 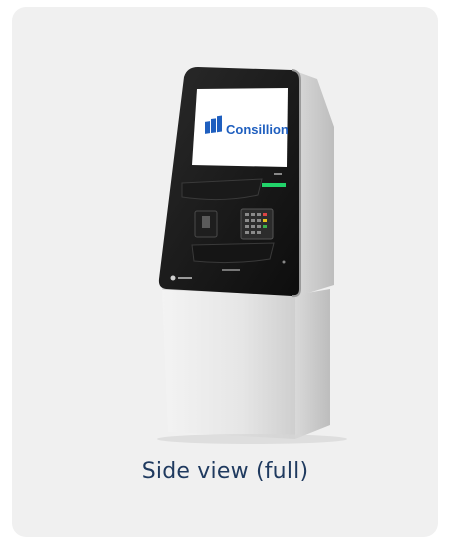 What do you see at coordinates (225, 471) in the screenshot?
I see `view-caption: Side view (full)` at bounding box center [225, 471].